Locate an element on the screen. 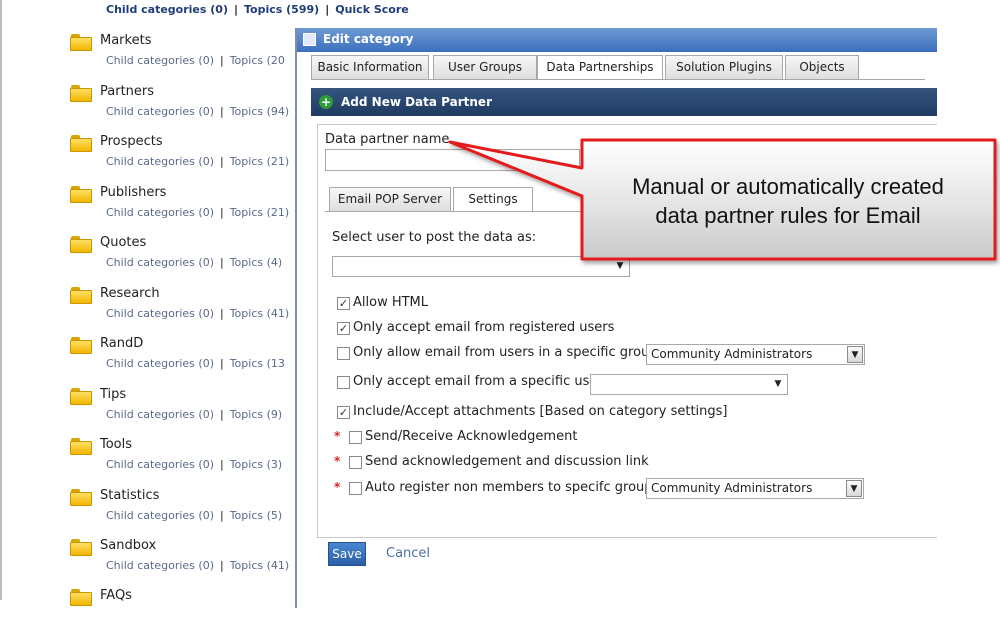 The height and width of the screenshot is (636, 1000). category-name: FAQs is located at coordinates (116, 595).